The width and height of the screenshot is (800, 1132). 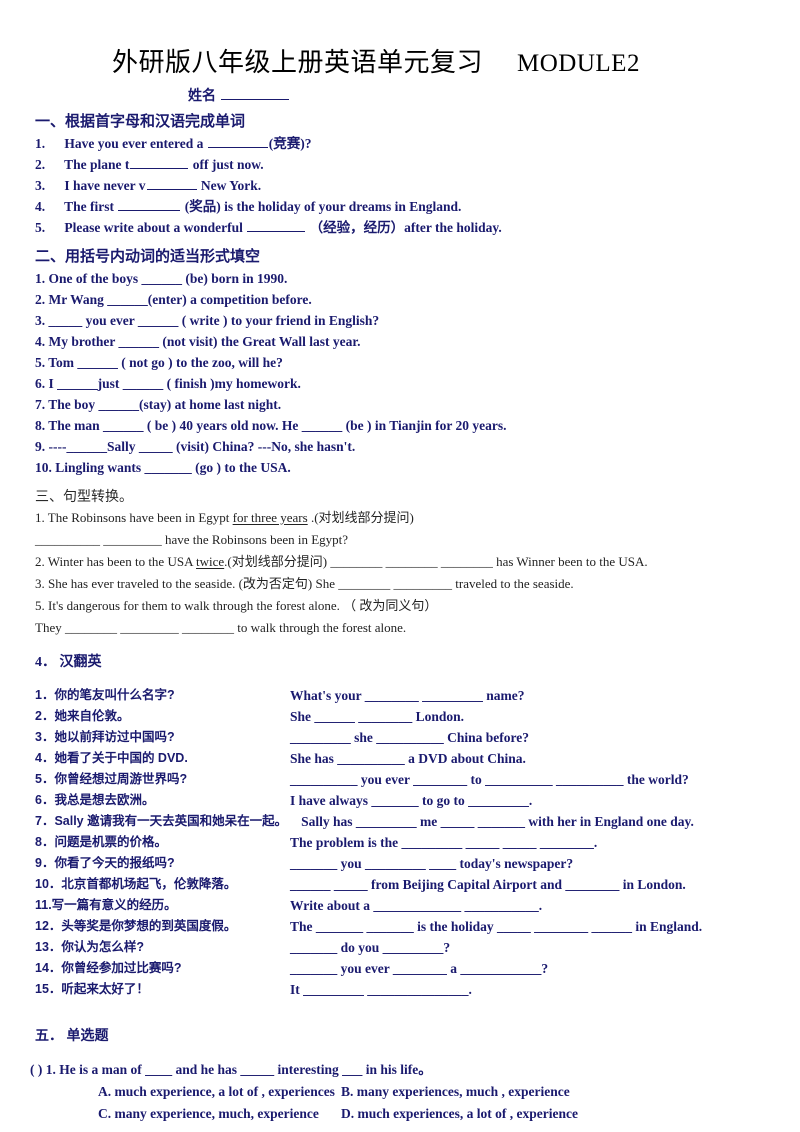 What do you see at coordinates (90, 947) in the screenshot?
I see `translation-chinese: 13．你认为怎么样?` at bounding box center [90, 947].